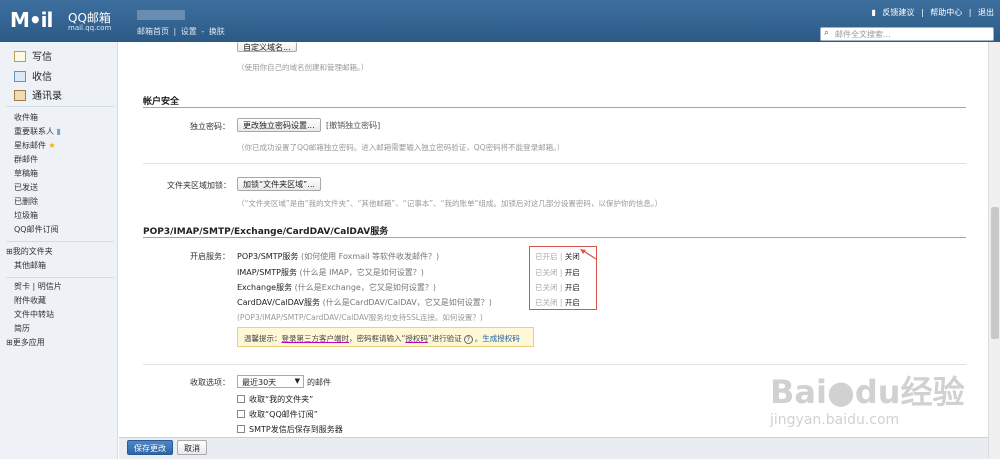 The height and width of the screenshot is (459, 1000). Describe the element at coordinates (29, 251) in the screenshot. I see `my-folders-toggle: ⊞我的文件夹` at that location.